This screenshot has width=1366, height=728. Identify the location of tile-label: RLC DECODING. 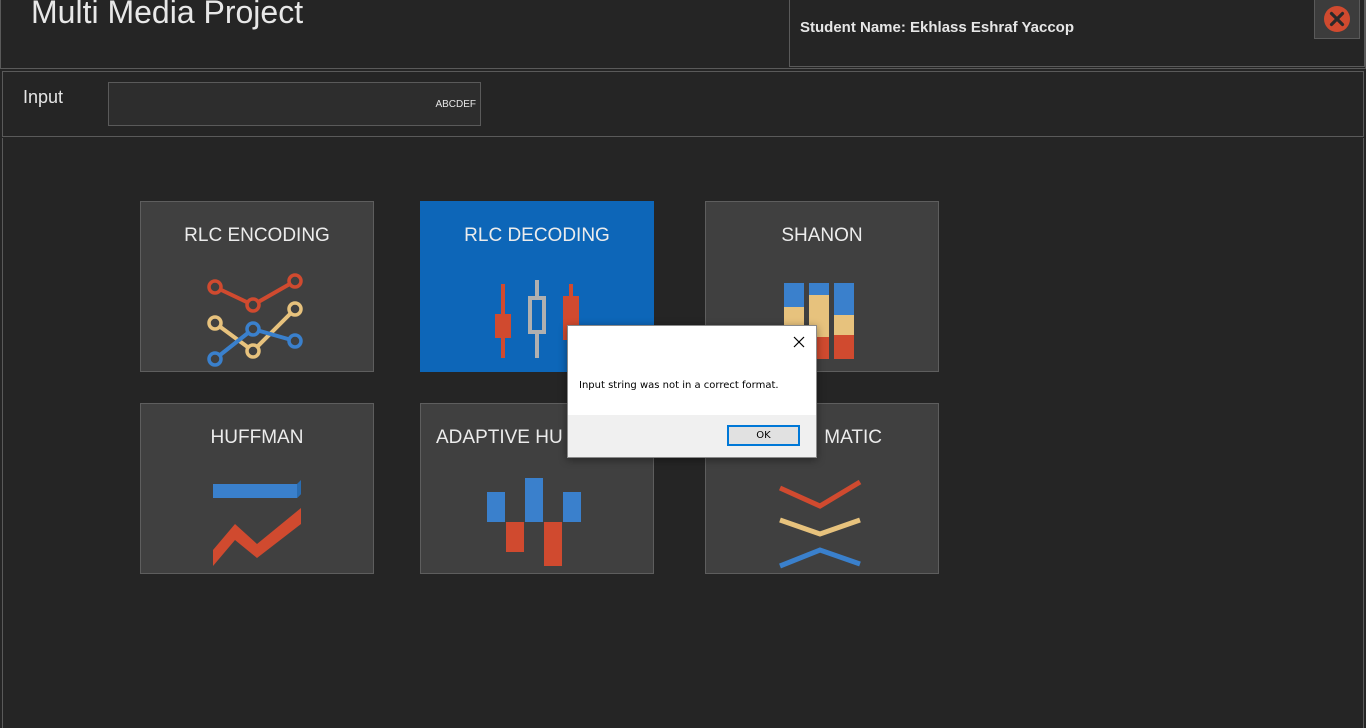
(537, 235).